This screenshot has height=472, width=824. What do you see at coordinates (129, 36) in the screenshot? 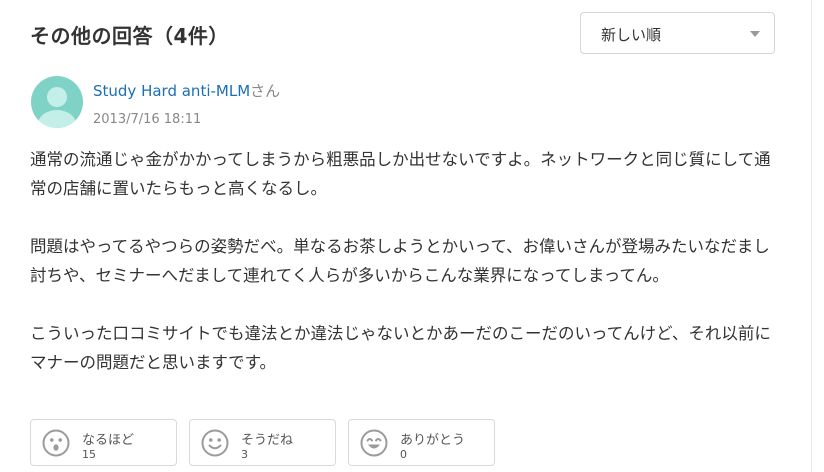
I see `section-title: その他の回答（4件）` at bounding box center [129, 36].